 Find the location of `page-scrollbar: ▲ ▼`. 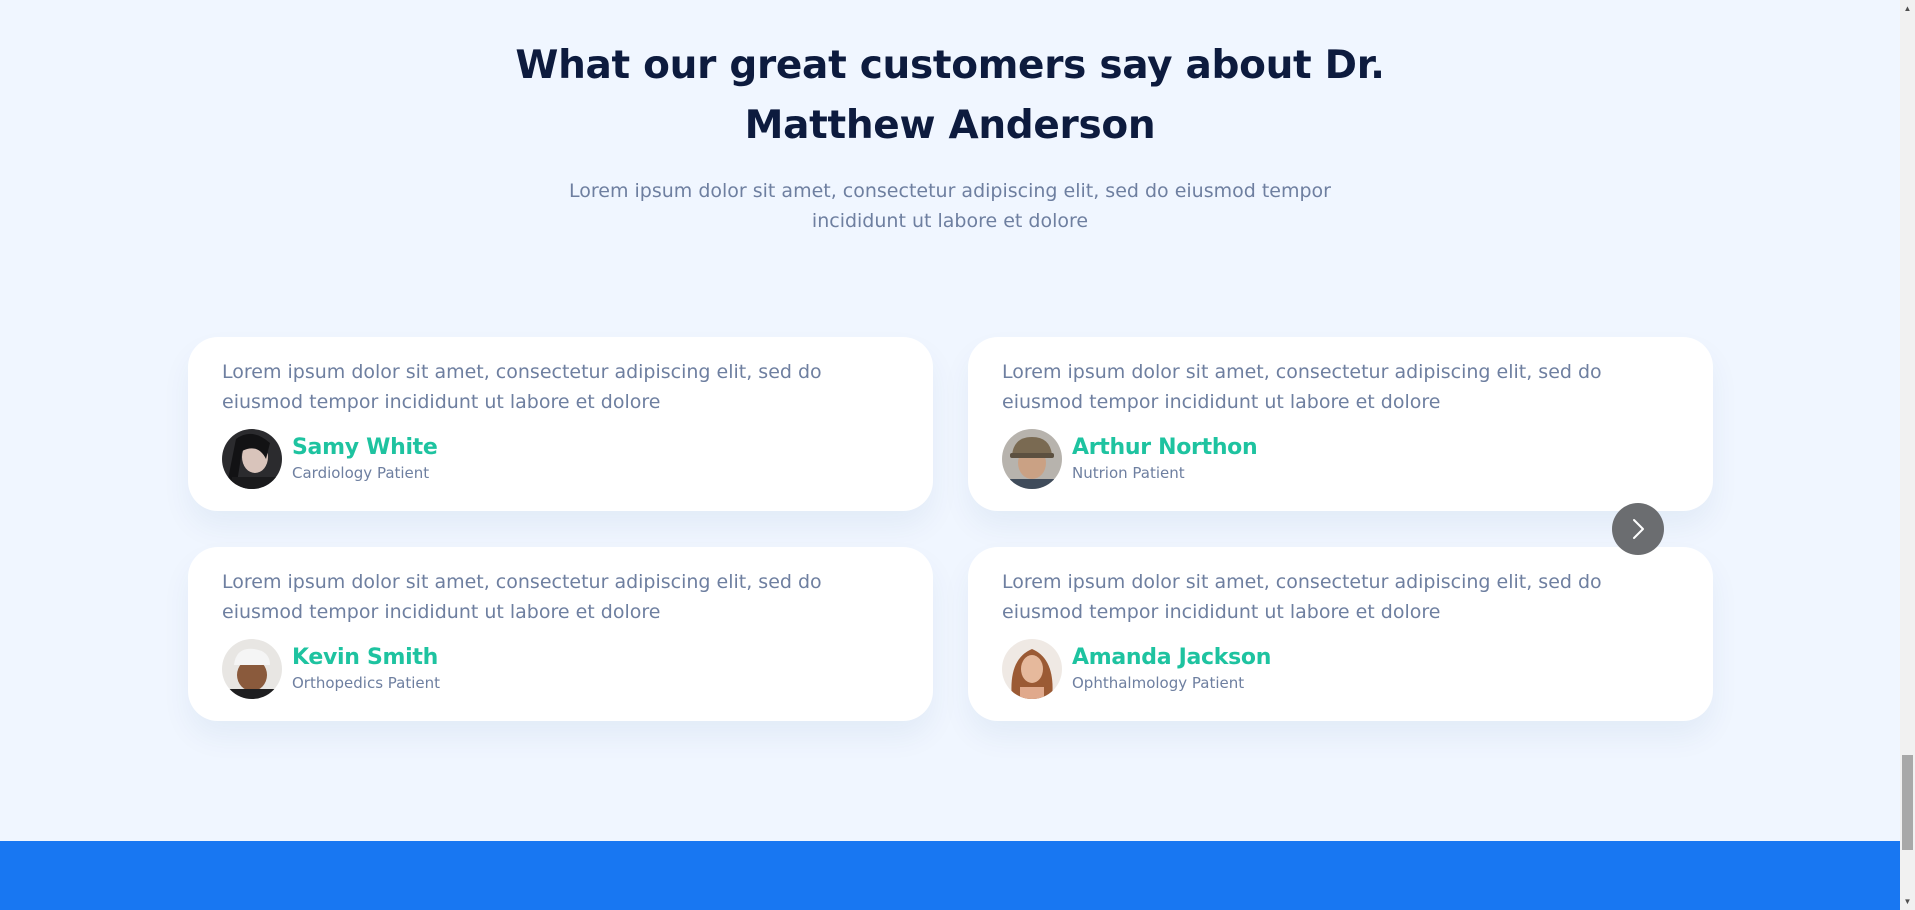

page-scrollbar: ▲ ▼ is located at coordinates (1907, 455).